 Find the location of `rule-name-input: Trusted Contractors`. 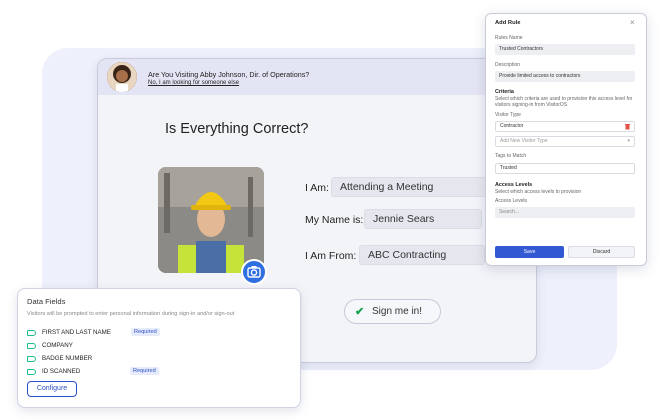

rule-name-input: Trusted Contractors is located at coordinates (565, 49).